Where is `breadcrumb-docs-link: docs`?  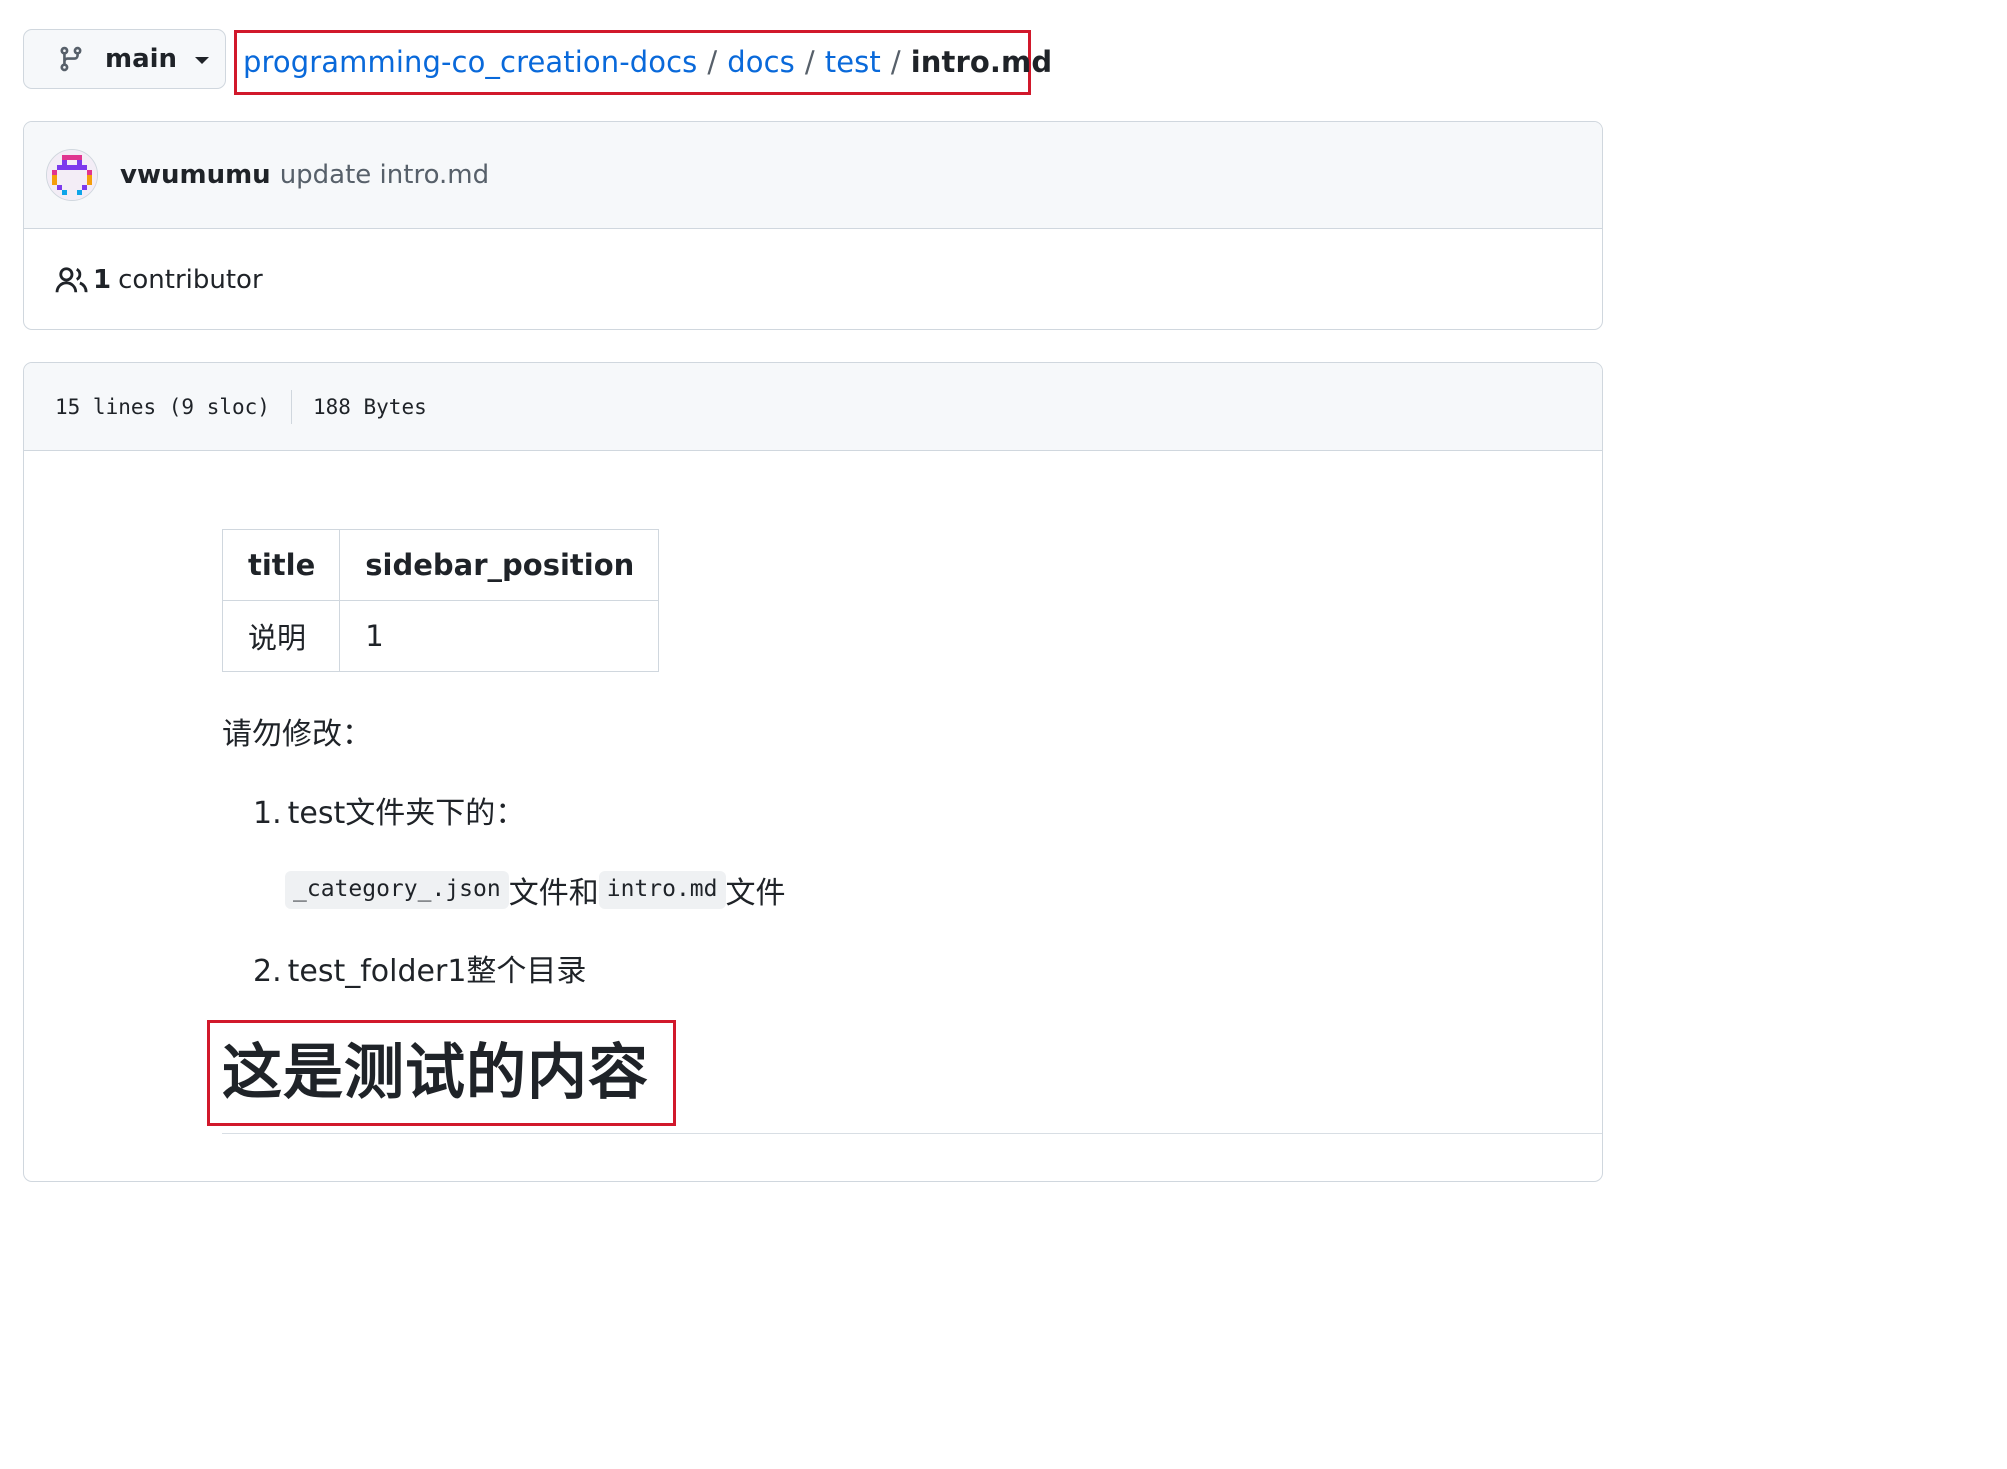
breadcrumb-docs-link: docs is located at coordinates (761, 62).